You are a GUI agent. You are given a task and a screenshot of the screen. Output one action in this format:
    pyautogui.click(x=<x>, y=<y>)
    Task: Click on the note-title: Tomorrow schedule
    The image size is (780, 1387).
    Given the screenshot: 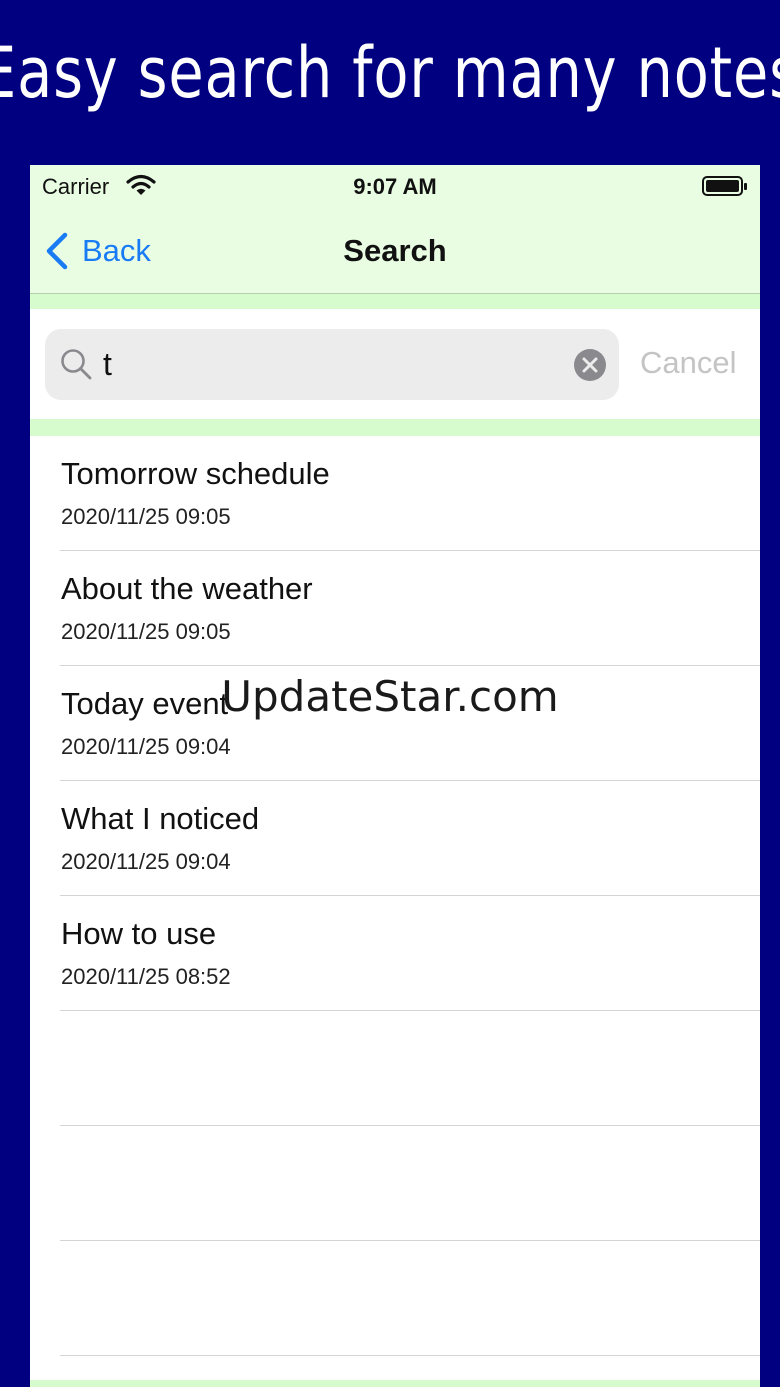 What is the action you would take?
    pyautogui.click(x=195, y=473)
    